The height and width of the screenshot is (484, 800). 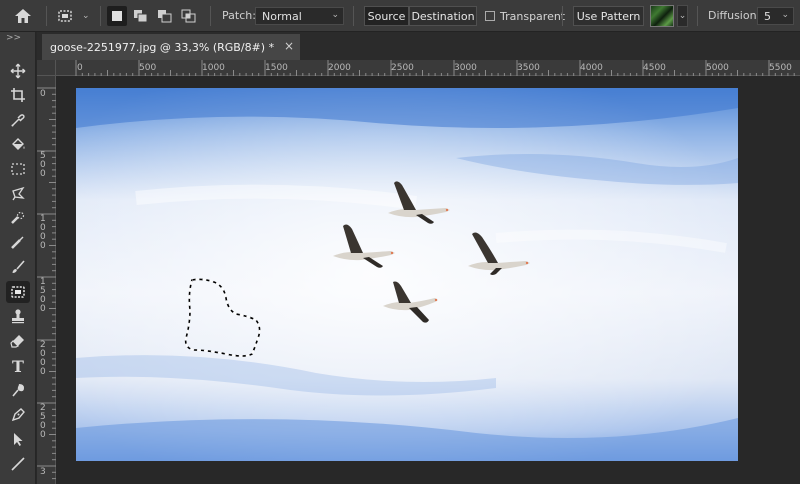 I want to click on marquee-tool, so click(x=18, y=169).